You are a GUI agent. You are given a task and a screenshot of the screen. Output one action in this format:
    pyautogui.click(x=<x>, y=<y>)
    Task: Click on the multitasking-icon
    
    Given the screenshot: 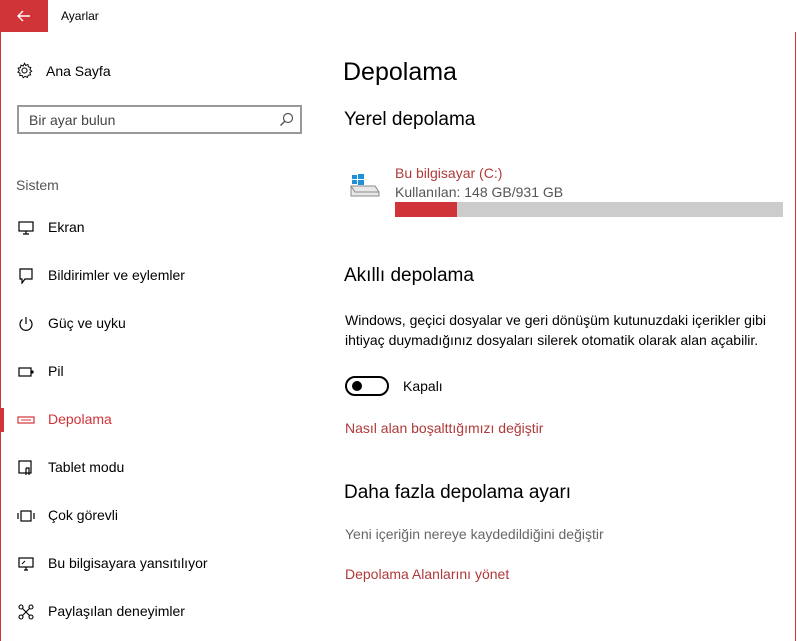 What is the action you would take?
    pyautogui.click(x=26, y=516)
    